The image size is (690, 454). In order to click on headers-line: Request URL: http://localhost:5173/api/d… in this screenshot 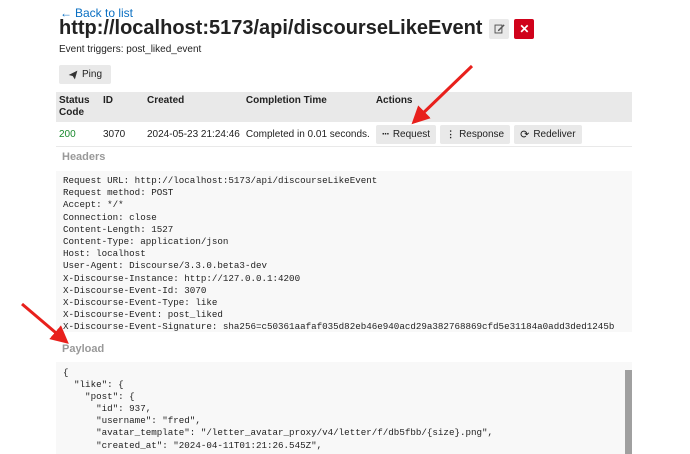, I will do `click(220, 180)`.